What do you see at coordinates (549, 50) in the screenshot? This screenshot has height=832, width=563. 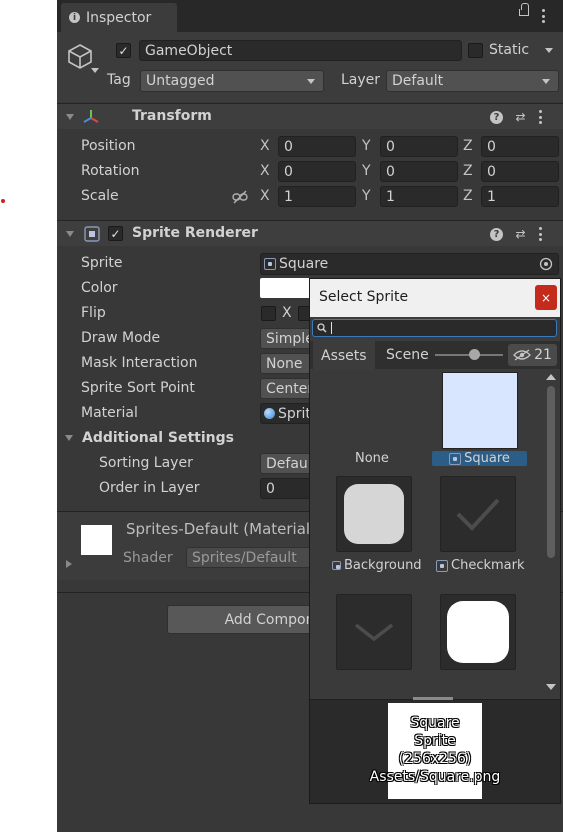 I see `static-dropdown-caret-icon` at bounding box center [549, 50].